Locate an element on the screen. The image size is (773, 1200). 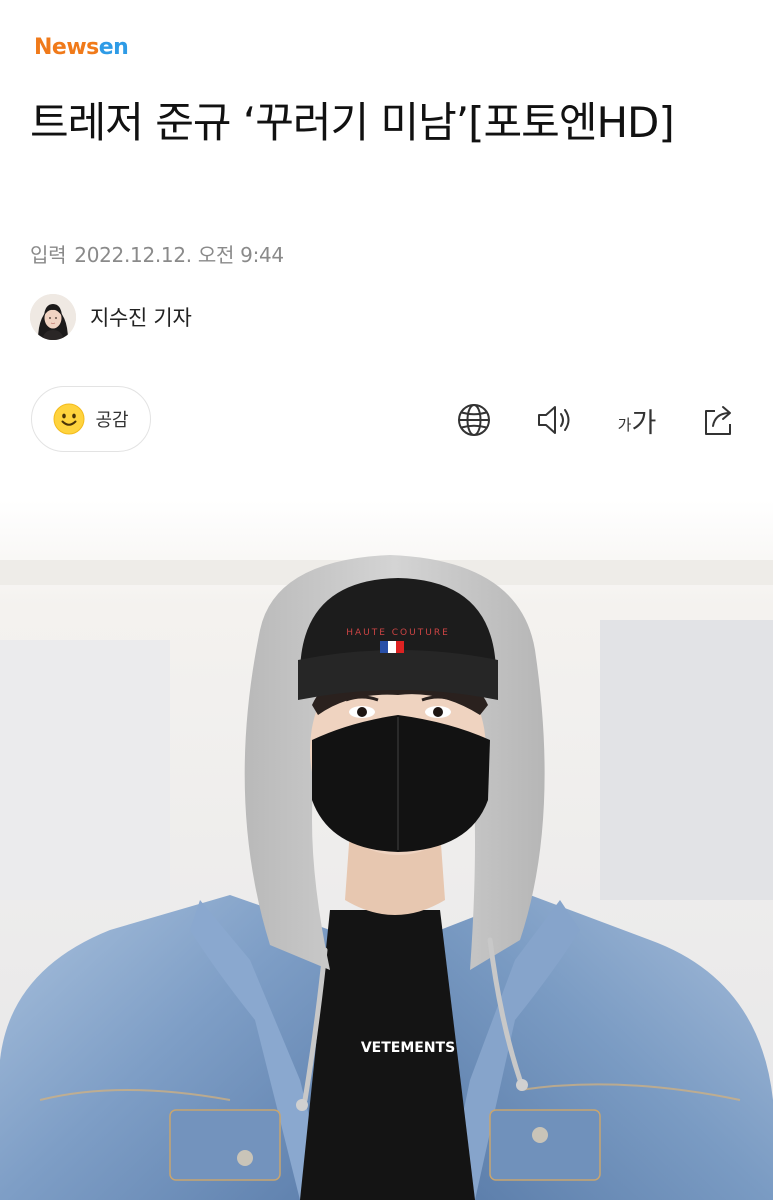
article-dateline: 입력 2022.12.12. 오전 9:44 is located at coordinates (157, 255).